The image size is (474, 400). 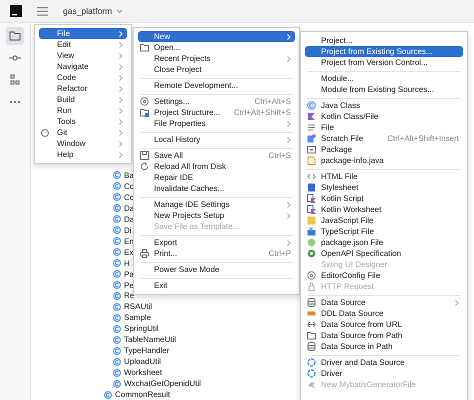 What do you see at coordinates (42, 11) in the screenshot?
I see `menu-icon` at bounding box center [42, 11].